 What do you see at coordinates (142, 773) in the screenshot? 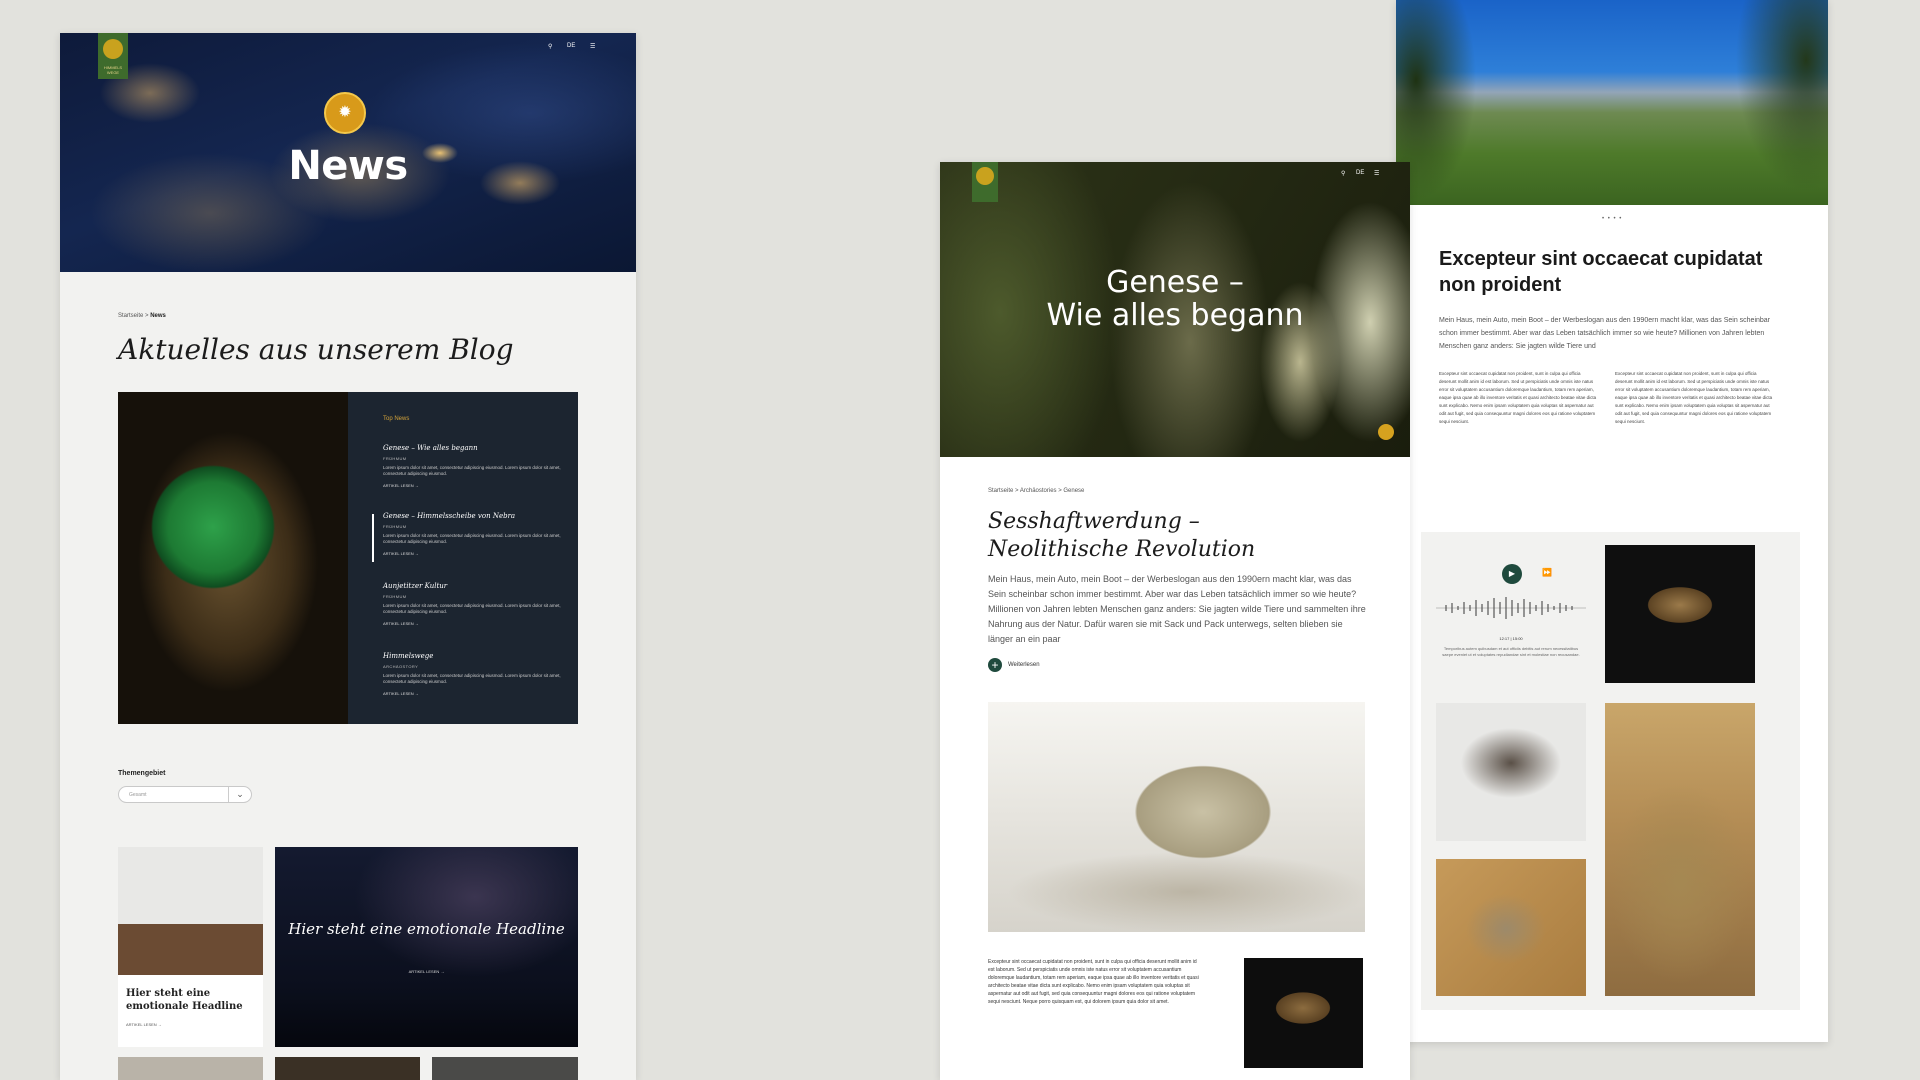
I see `filter-label: Themengebiet` at bounding box center [142, 773].